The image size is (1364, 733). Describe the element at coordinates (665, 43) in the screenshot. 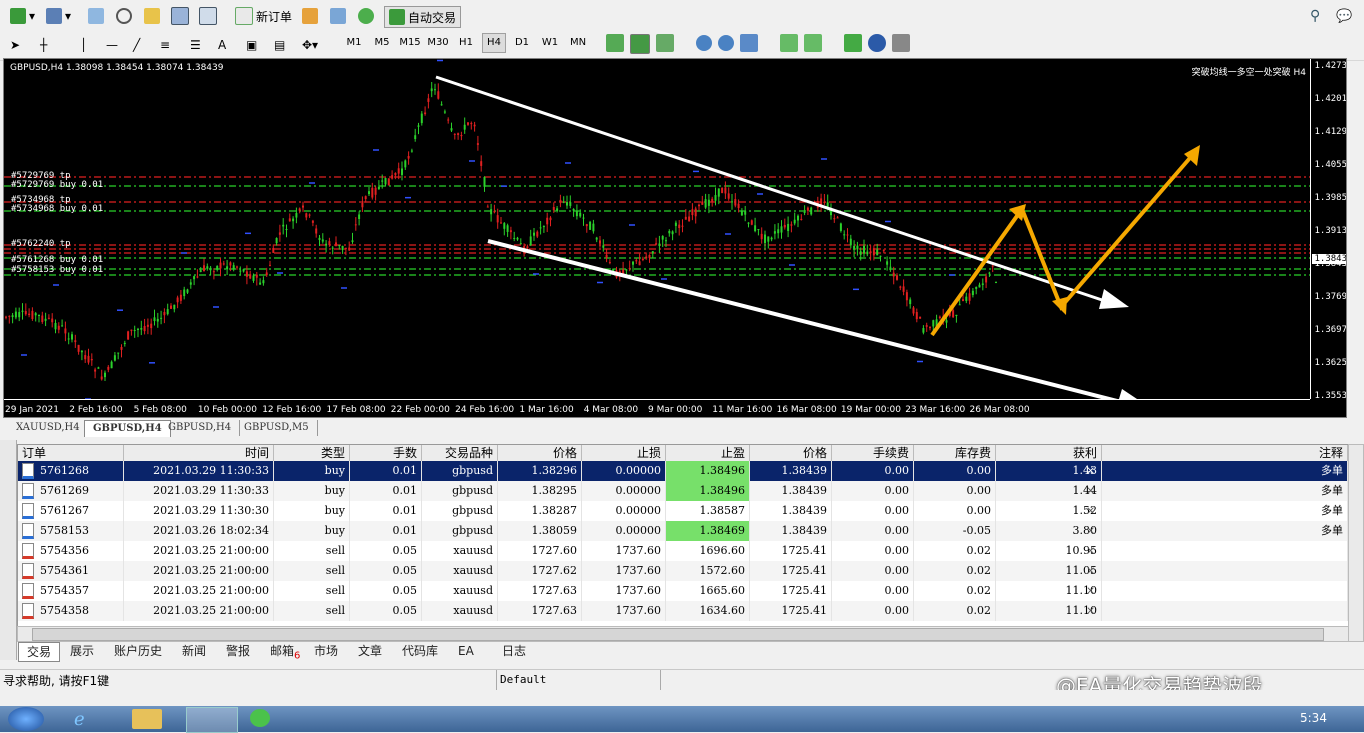

I see `line-chart-icon` at that location.